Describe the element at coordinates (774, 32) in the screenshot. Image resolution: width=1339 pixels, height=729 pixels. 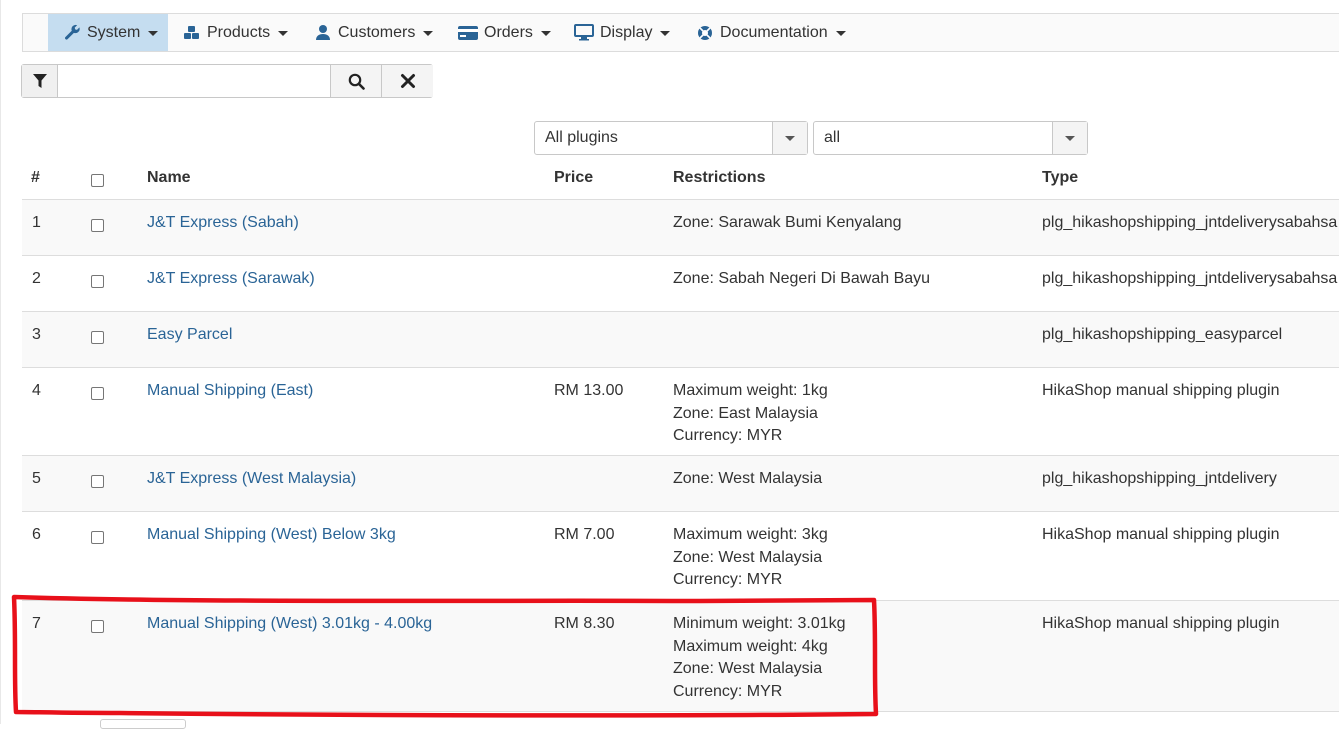
I see `menu-documentation-label: Documentation` at that location.